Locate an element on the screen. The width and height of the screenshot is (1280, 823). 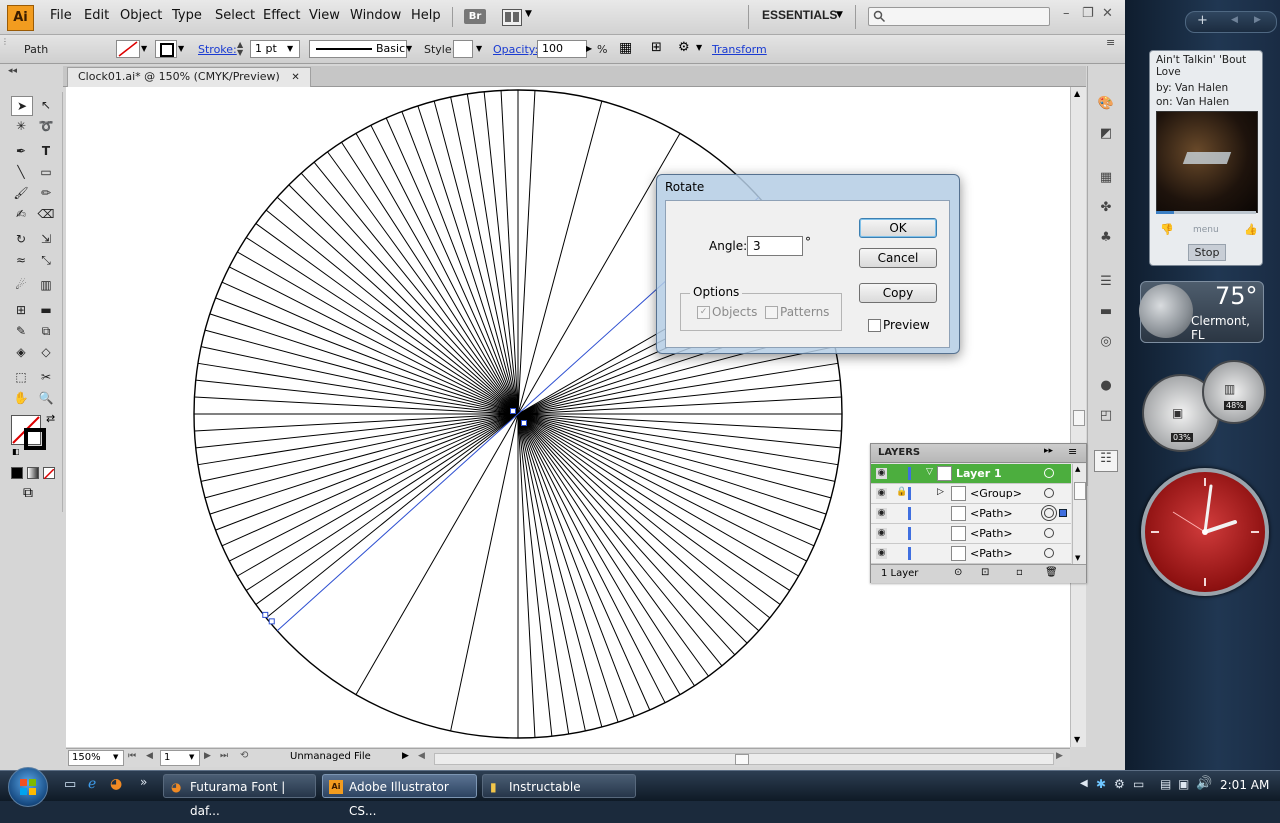
previous-page-icon: ◀ is located at coordinates (1234, 20).